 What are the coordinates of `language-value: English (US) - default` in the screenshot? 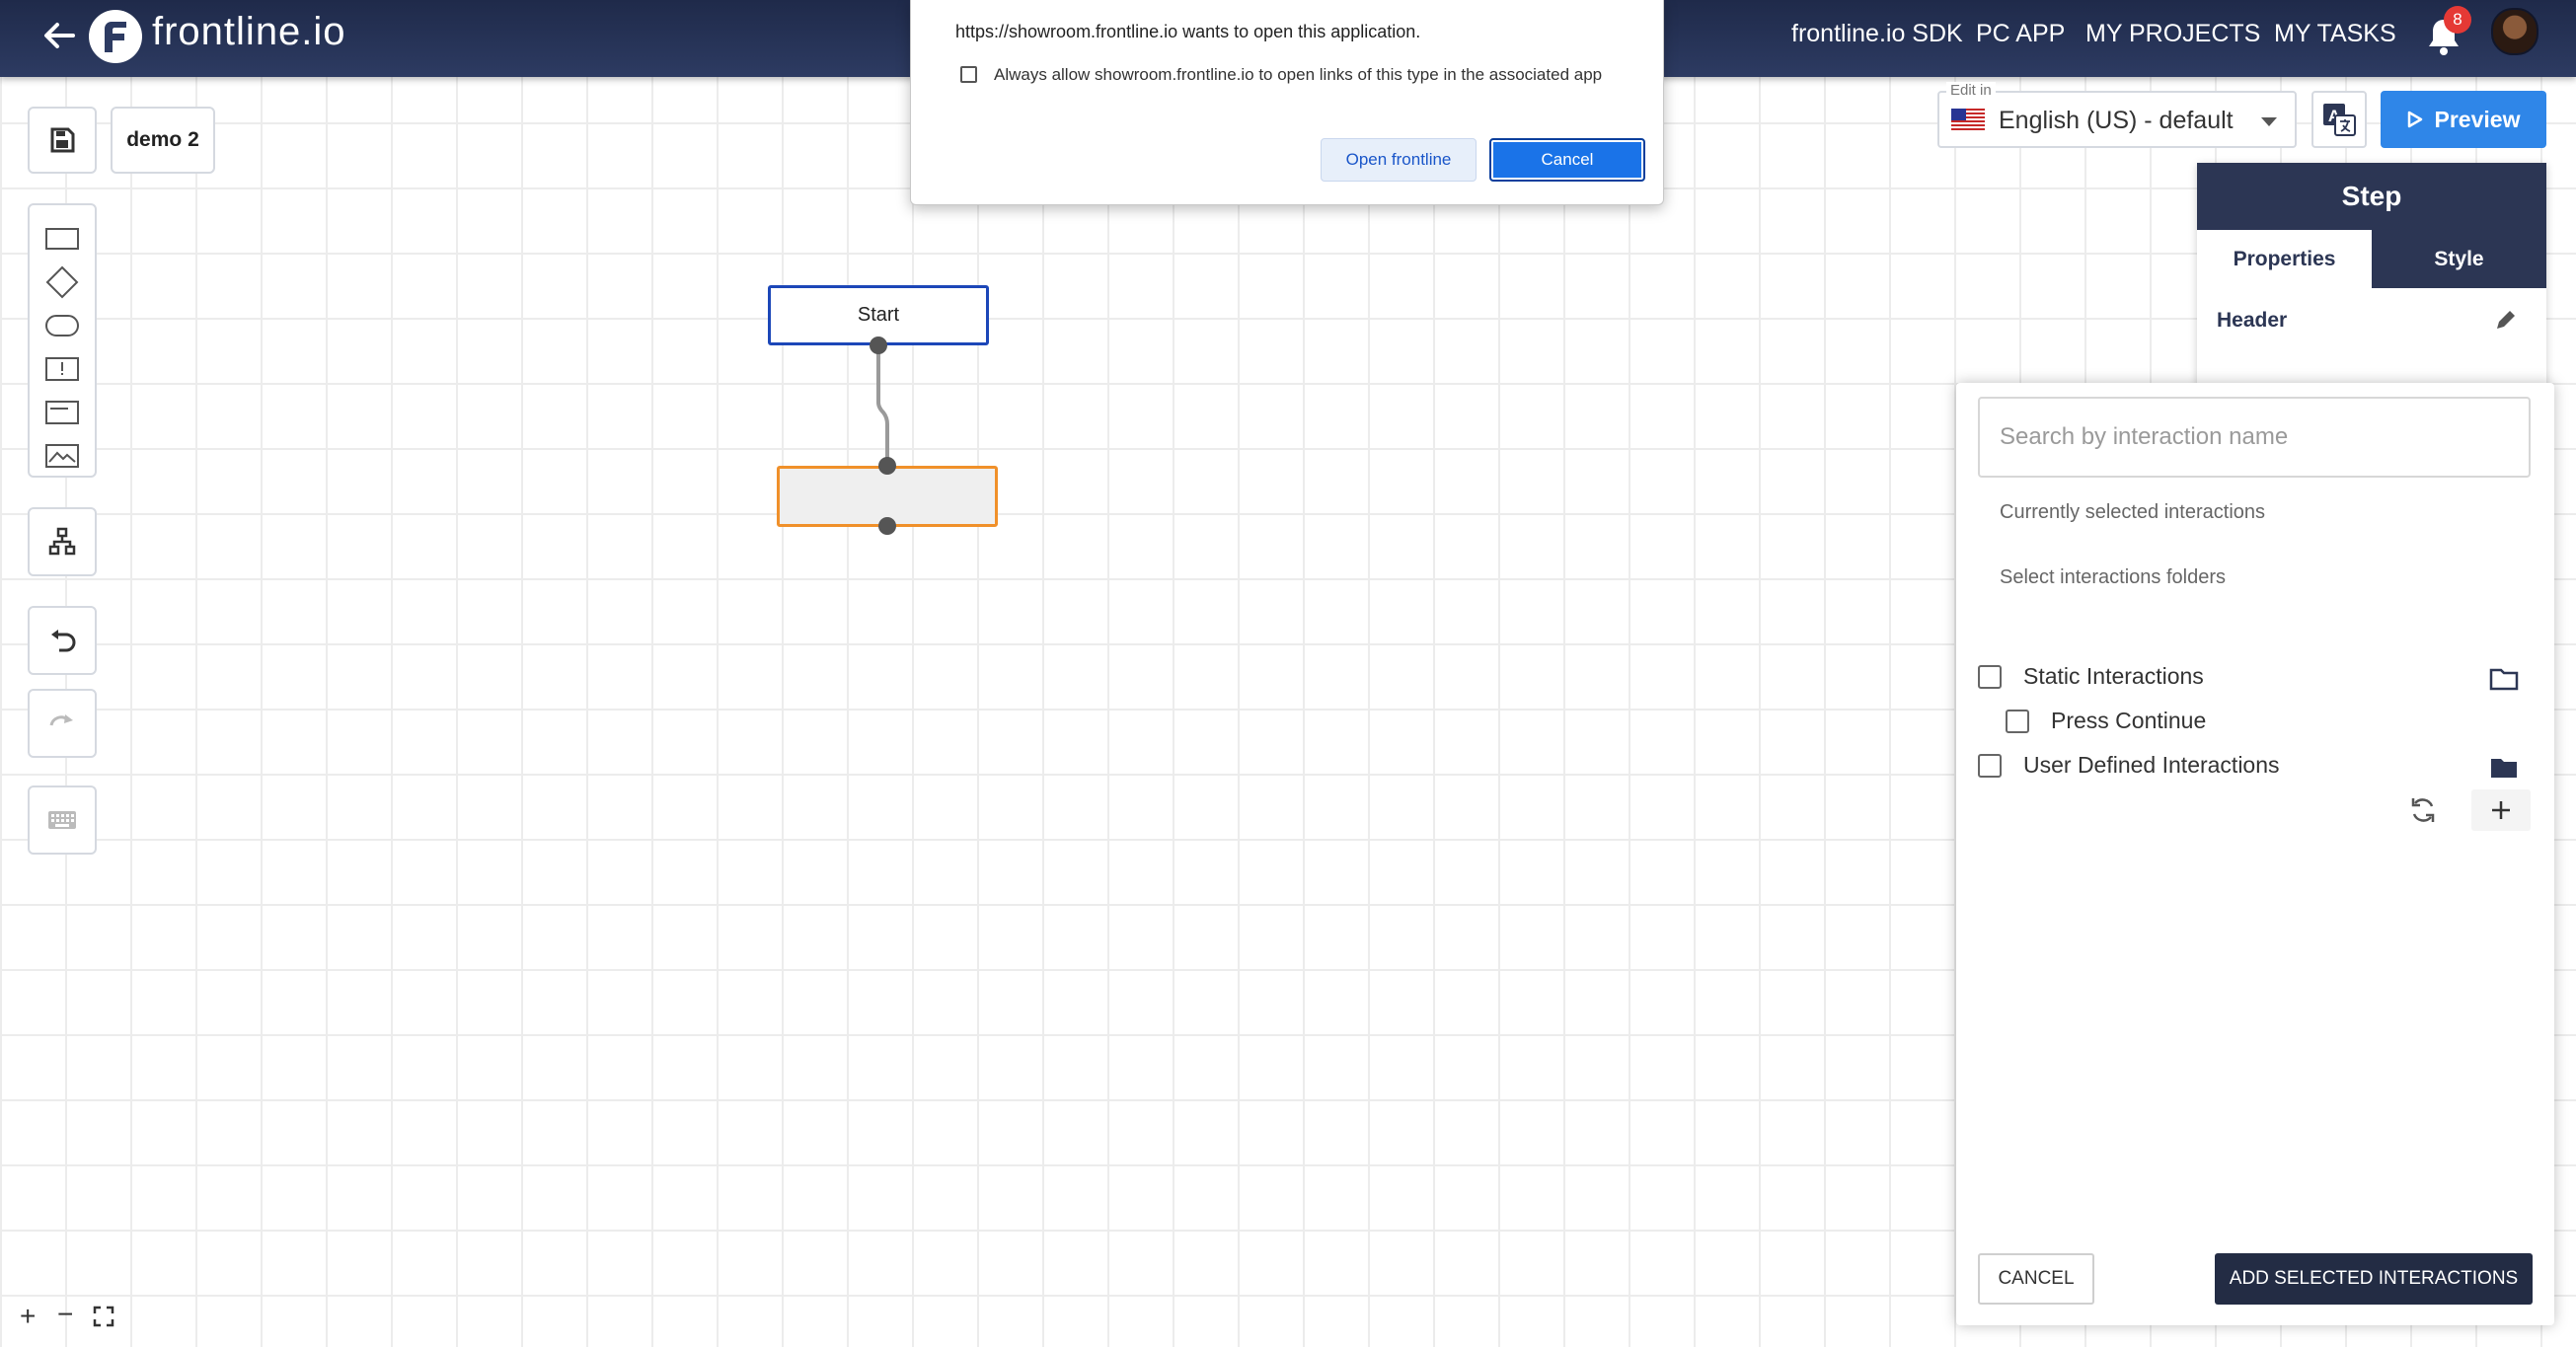 It's located at (2116, 120).